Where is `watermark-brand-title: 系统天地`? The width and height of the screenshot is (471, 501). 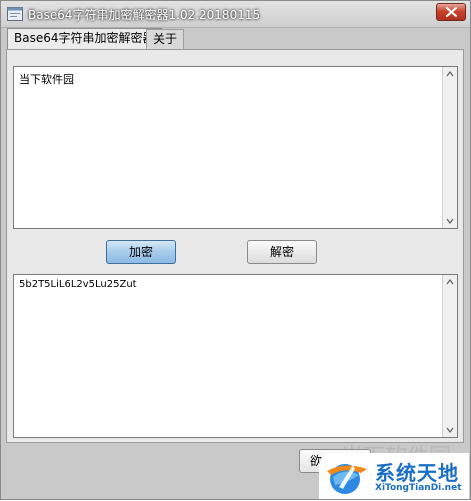
watermark-brand-title: 系统天地 is located at coordinates (417, 473).